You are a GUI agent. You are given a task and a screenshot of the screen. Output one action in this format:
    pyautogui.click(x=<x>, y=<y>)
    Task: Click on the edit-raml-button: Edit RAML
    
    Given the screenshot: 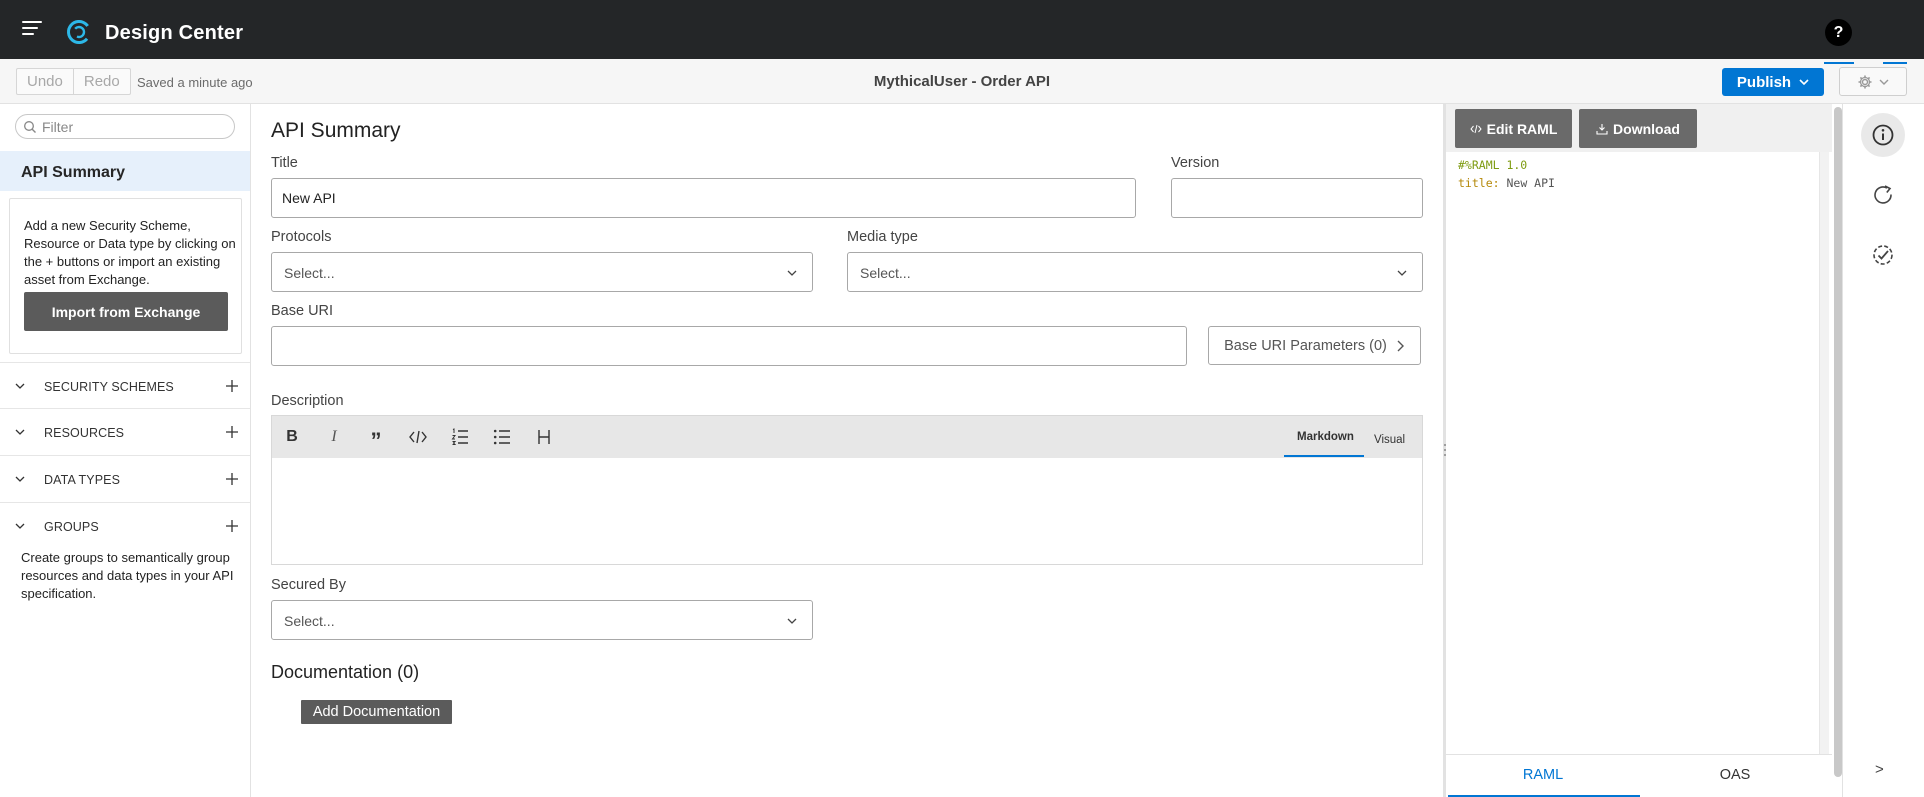 What is the action you would take?
    pyautogui.click(x=1513, y=128)
    